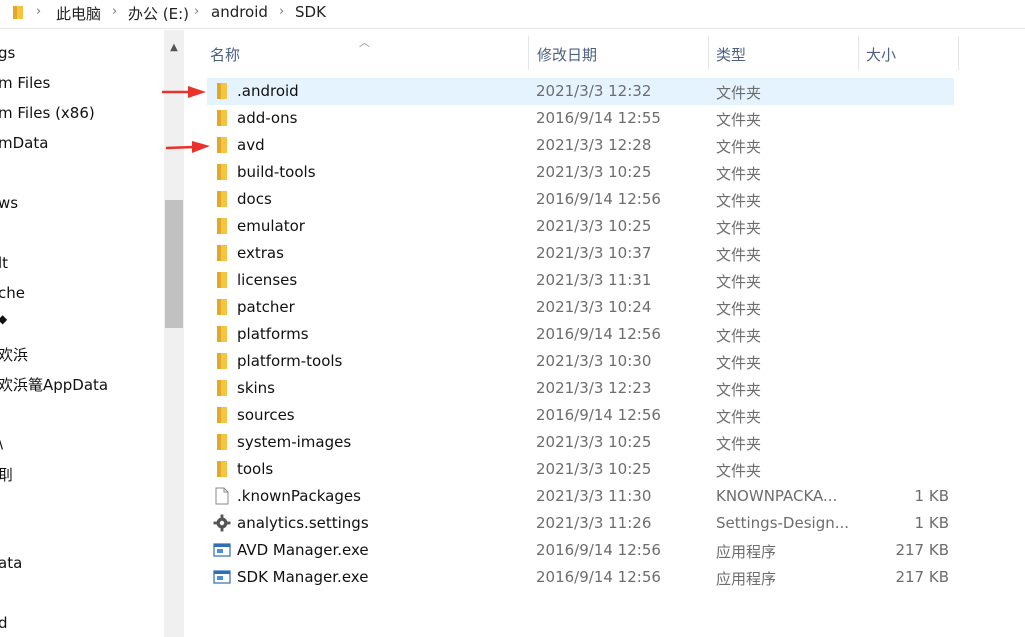  I want to click on file-row: build-tools 2021/3/3 10:25 文件夹, so click(580, 172).